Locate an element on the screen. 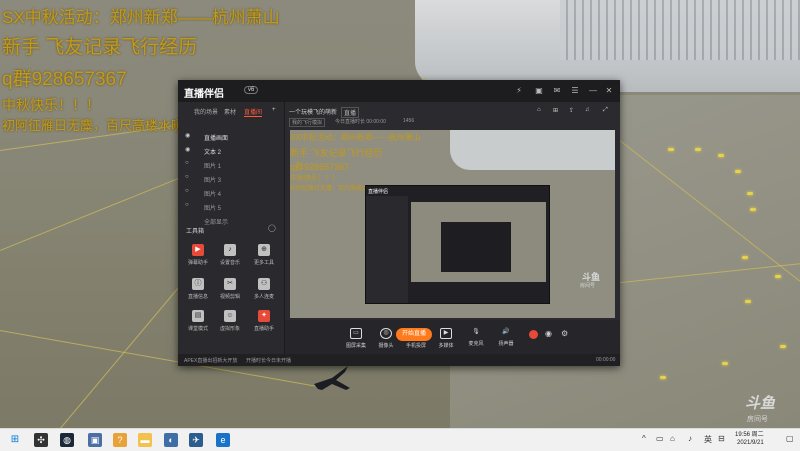 The height and width of the screenshot is (451, 800). time: 19:56 周二 is located at coordinates (749, 435).